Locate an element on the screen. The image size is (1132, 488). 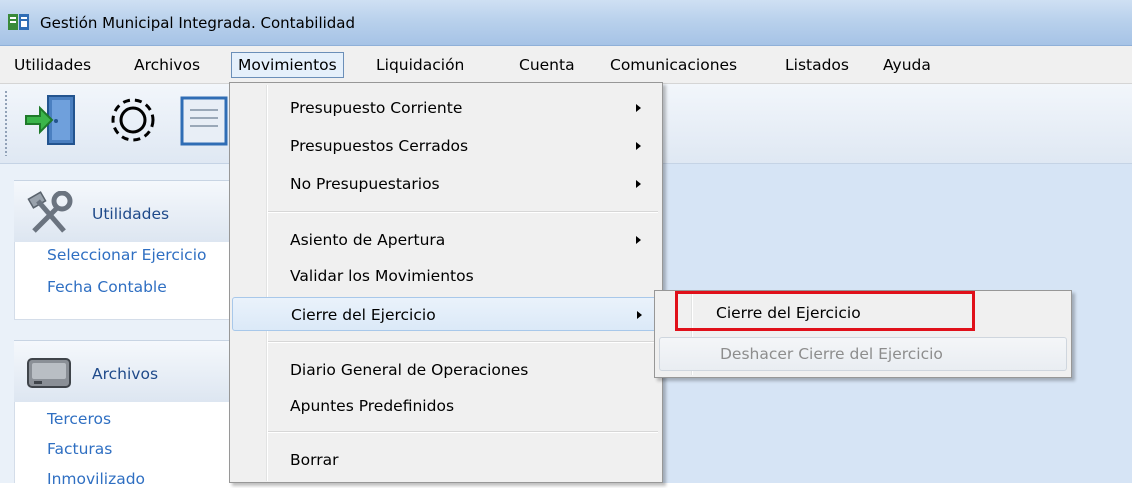
dd-label: No Presupuestarios is located at coordinates (365, 184).